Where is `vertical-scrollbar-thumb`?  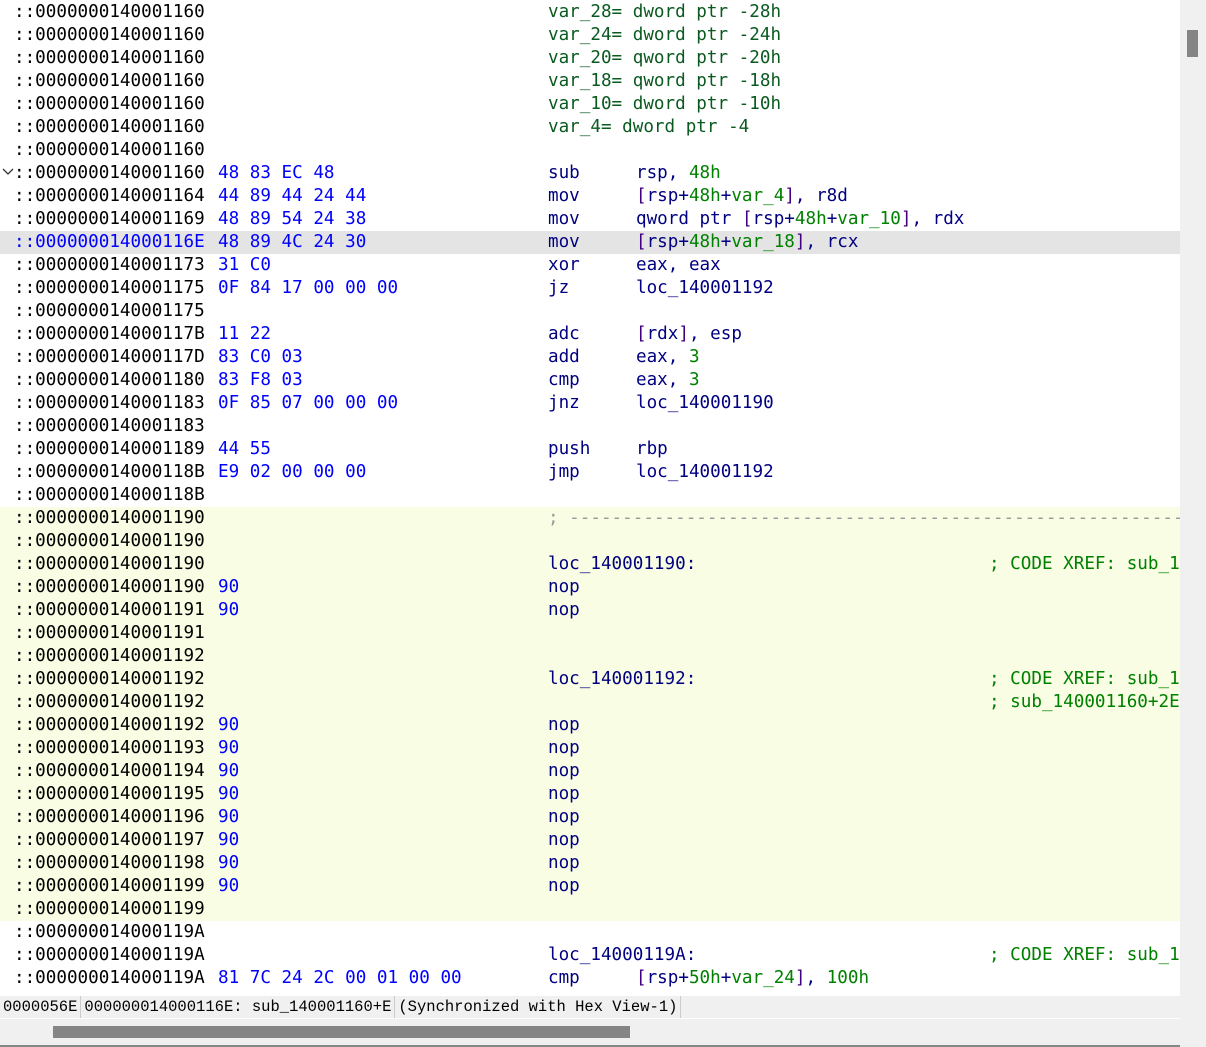 vertical-scrollbar-thumb is located at coordinates (1192, 43).